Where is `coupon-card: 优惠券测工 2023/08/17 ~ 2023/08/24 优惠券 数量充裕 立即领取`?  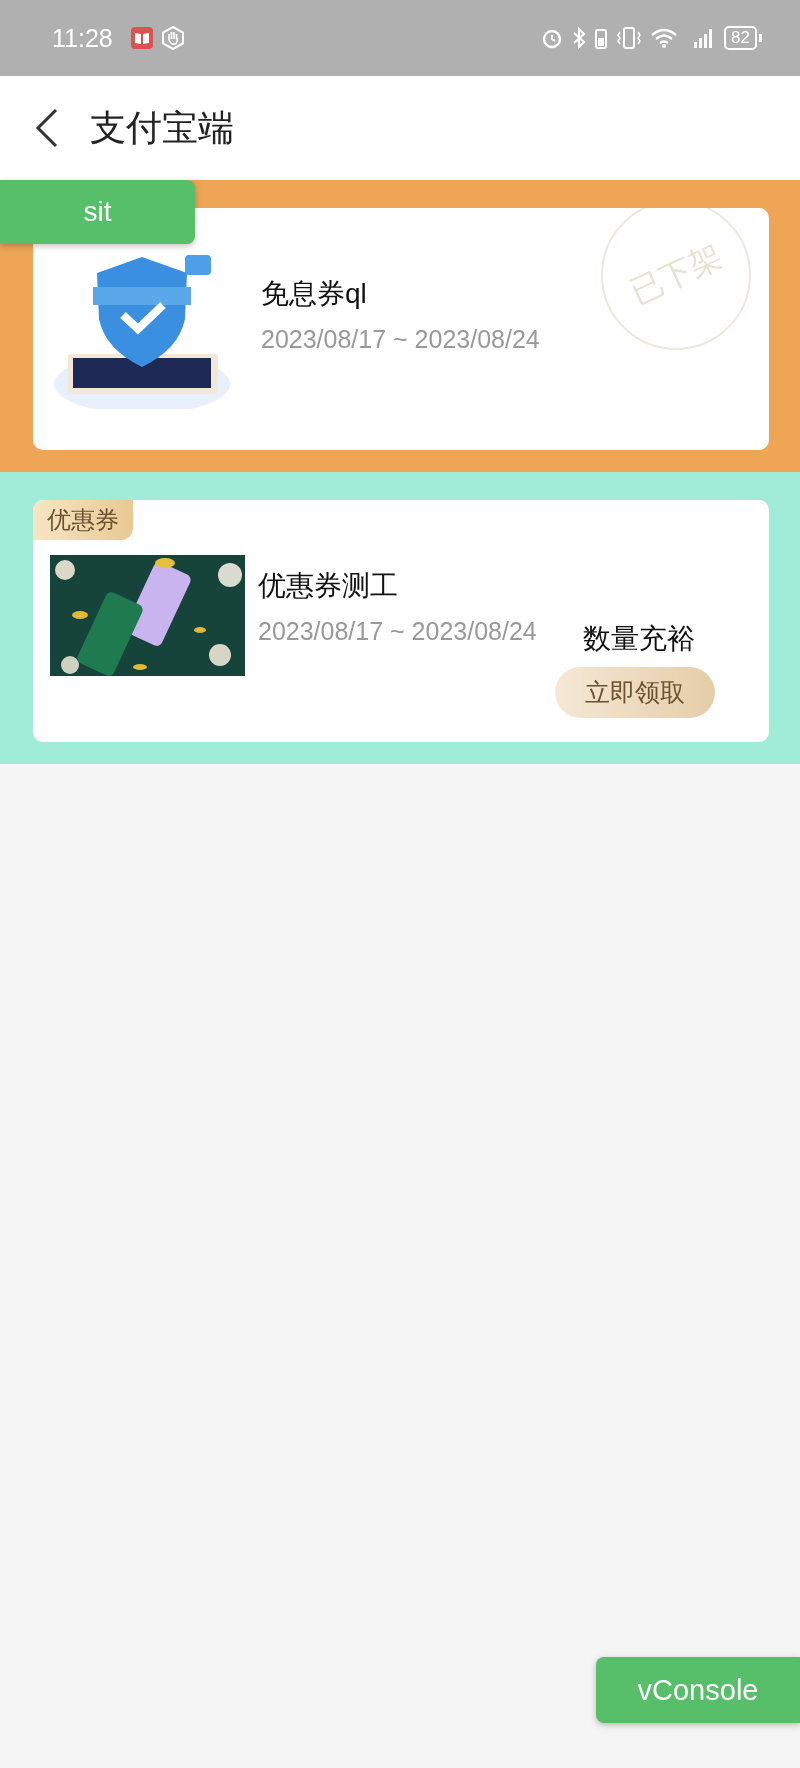 coupon-card: 优惠券测工 2023/08/17 ~ 2023/08/24 优惠券 数量充裕 立即领取 is located at coordinates (401, 621).